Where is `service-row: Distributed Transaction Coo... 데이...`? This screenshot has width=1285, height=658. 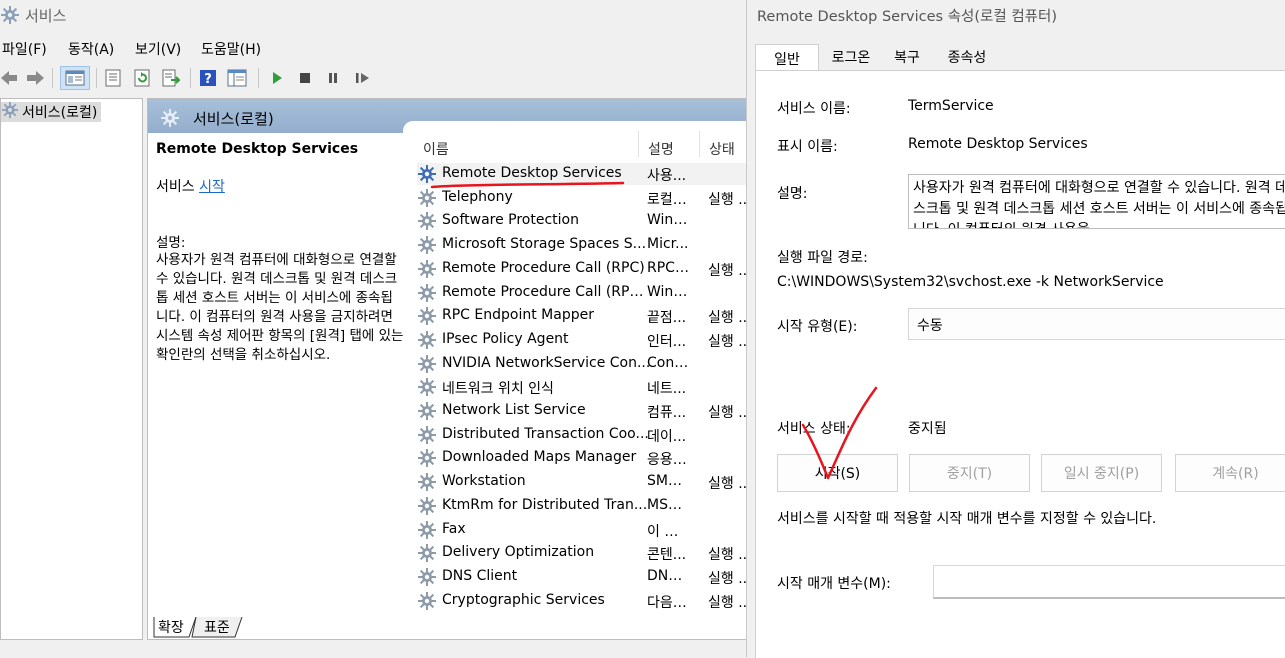
service-row: Distributed Transaction Coo... 데이... is located at coordinates (581, 436).